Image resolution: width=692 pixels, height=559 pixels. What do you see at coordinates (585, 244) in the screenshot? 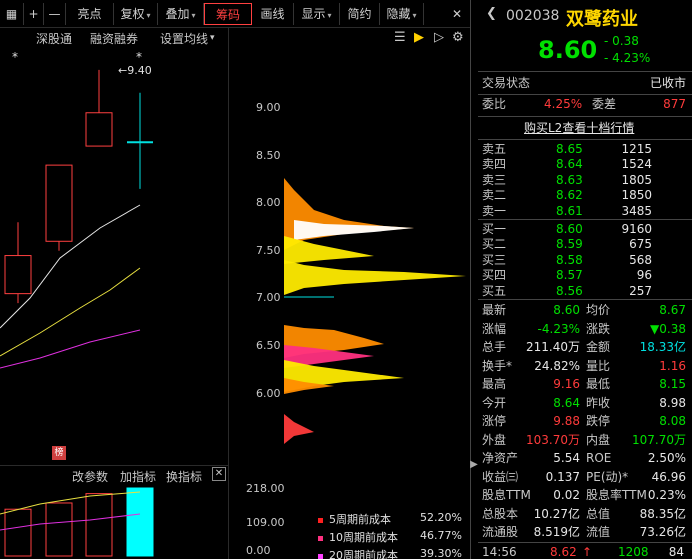
I see `orderbook-row: 买二 8.59 675` at bounding box center [585, 244].